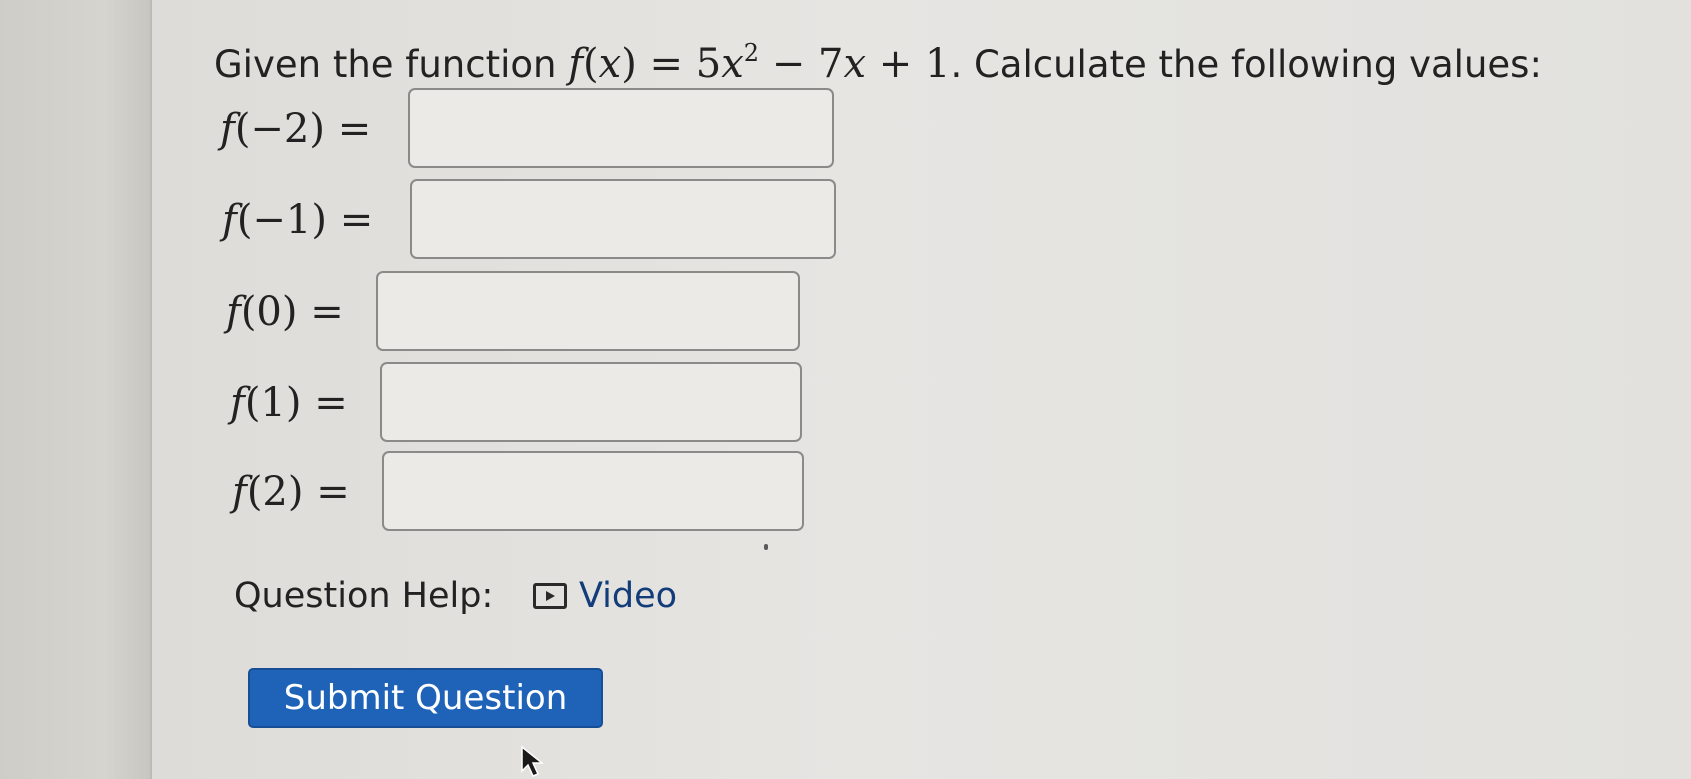 The width and height of the screenshot is (1691, 779). I want to click on function-variable: x, so click(610, 64).